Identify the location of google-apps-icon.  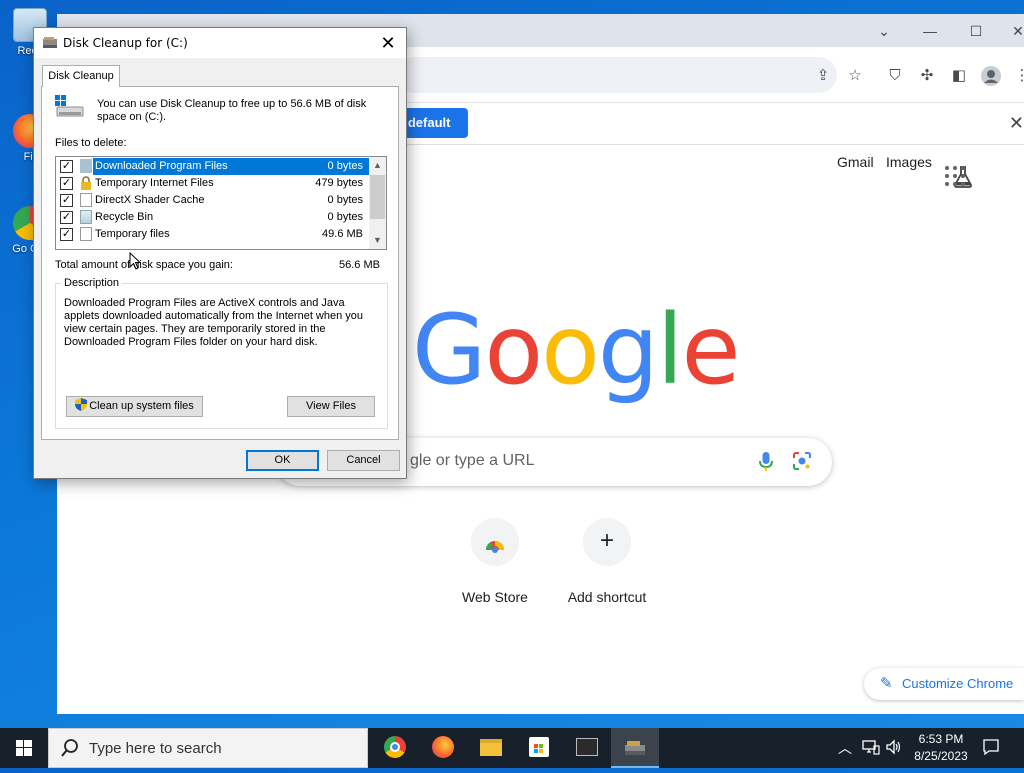
(955, 176).